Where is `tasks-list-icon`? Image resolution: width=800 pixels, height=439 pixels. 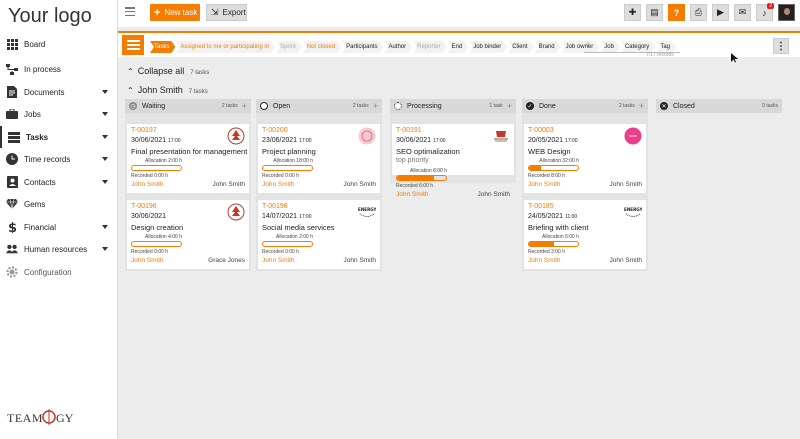
tasks-list-icon is located at coordinates (133, 45).